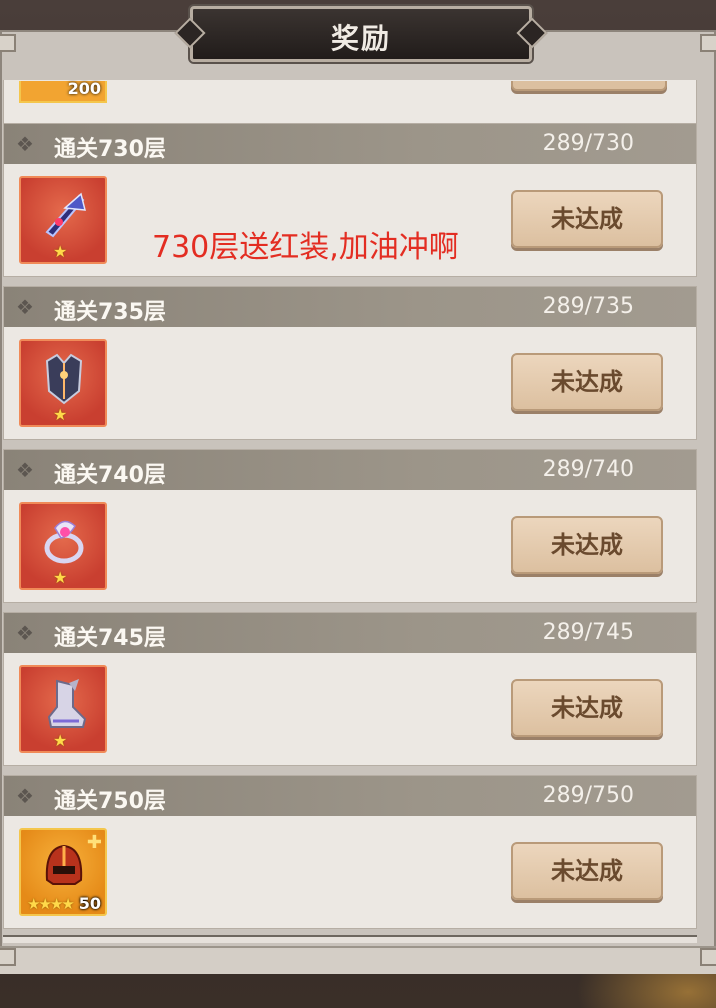 This screenshot has height=1008, width=716. I want to click on corner-ornament-top-right, so click(708, 43).